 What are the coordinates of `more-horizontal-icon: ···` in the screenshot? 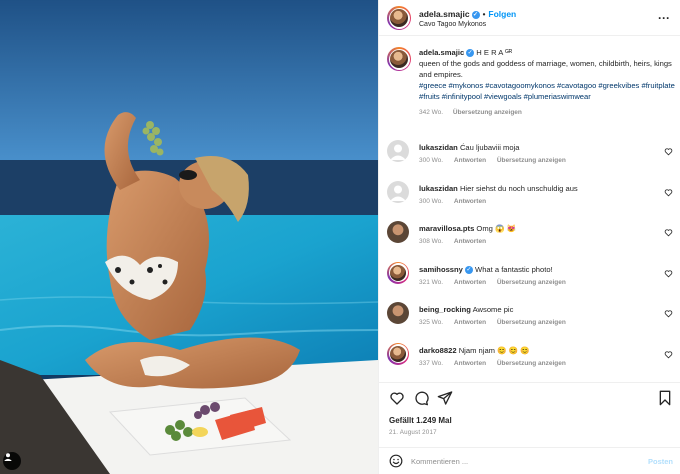 It's located at (664, 18).